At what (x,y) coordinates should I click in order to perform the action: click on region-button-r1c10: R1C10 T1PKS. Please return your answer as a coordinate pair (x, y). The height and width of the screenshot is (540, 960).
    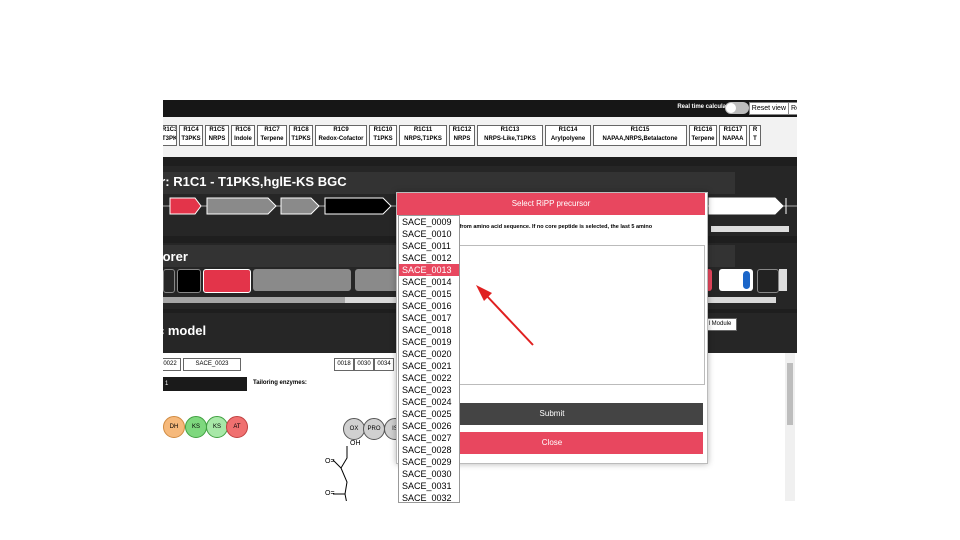
    Looking at the image, I should click on (383, 135).